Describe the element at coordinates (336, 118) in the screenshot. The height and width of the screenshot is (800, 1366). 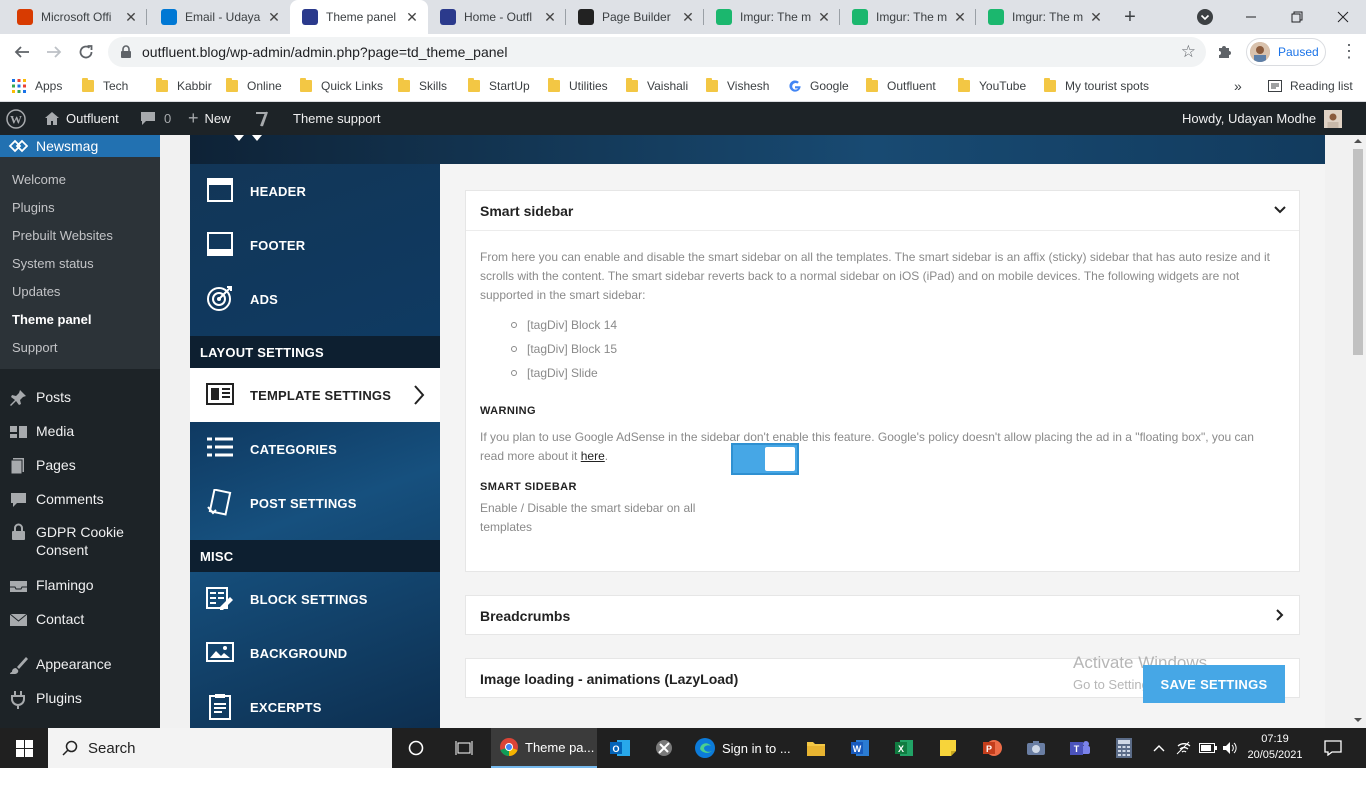
I see `theme-support-link: Theme support` at that location.